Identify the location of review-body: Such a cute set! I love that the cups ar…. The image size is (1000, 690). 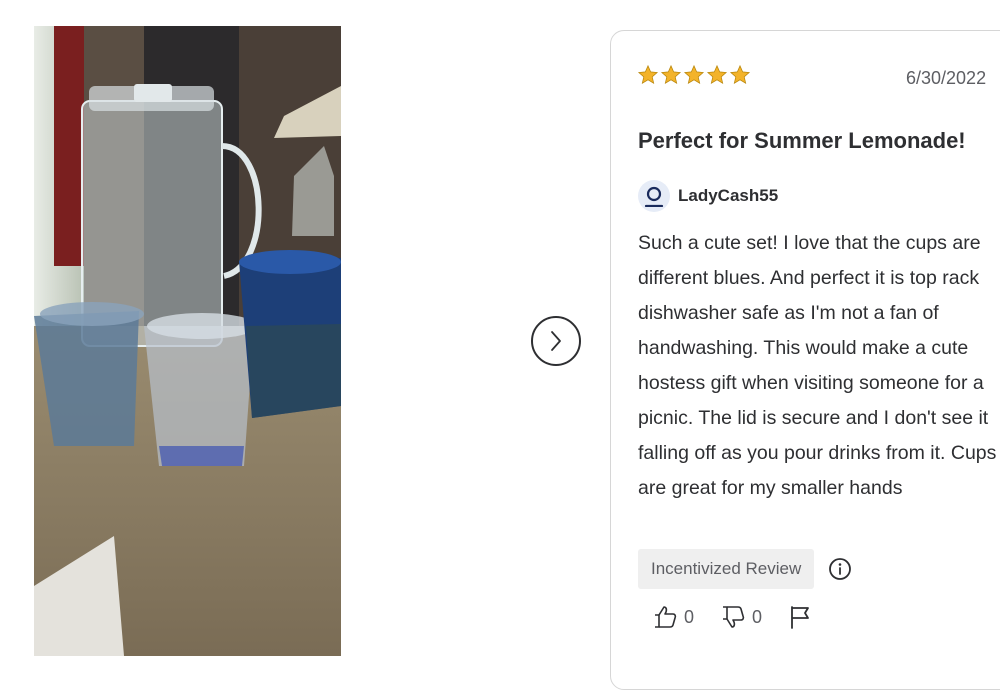
(817, 365).